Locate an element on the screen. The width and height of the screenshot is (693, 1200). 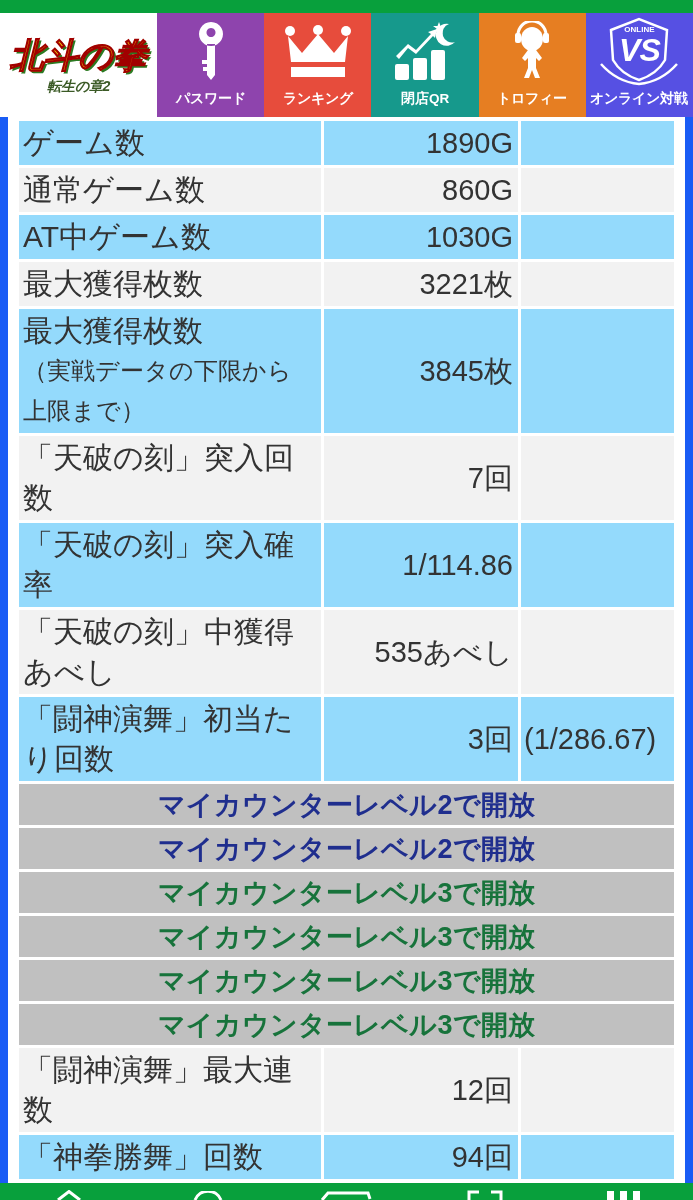
nav-tile: 閉店QR is located at coordinates (425, 65).